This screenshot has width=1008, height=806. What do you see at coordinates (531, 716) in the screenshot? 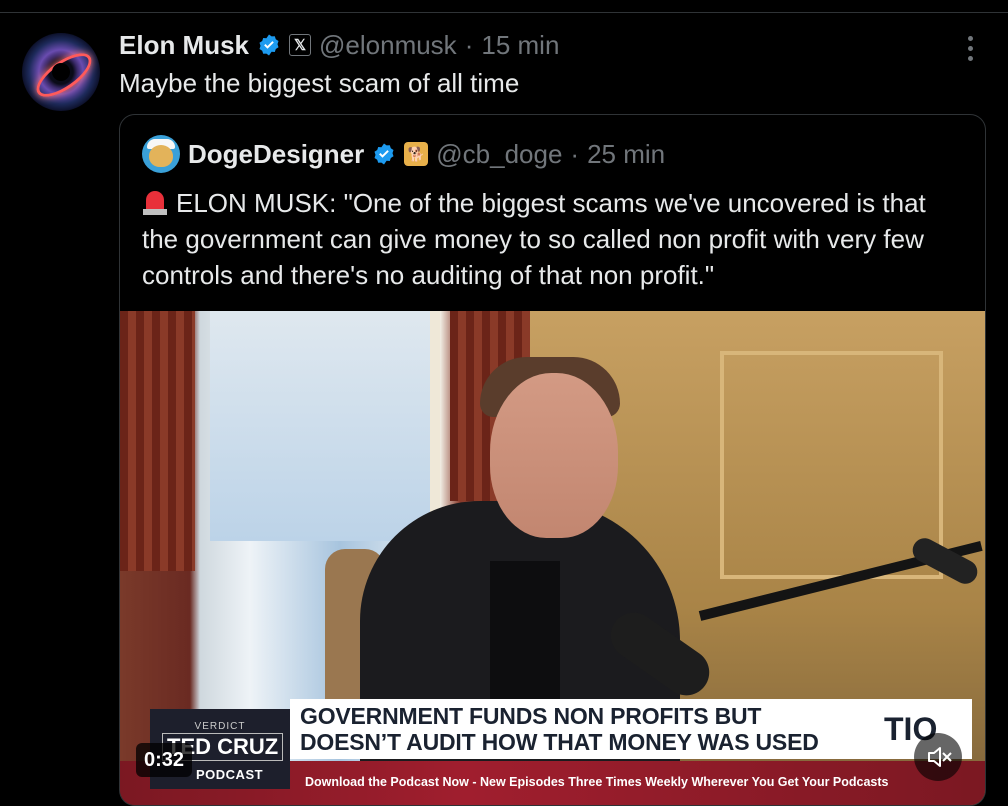
I see `banner-line-1: GOVERNMENT FUNDS NON PROFITS BUT` at bounding box center [531, 716].